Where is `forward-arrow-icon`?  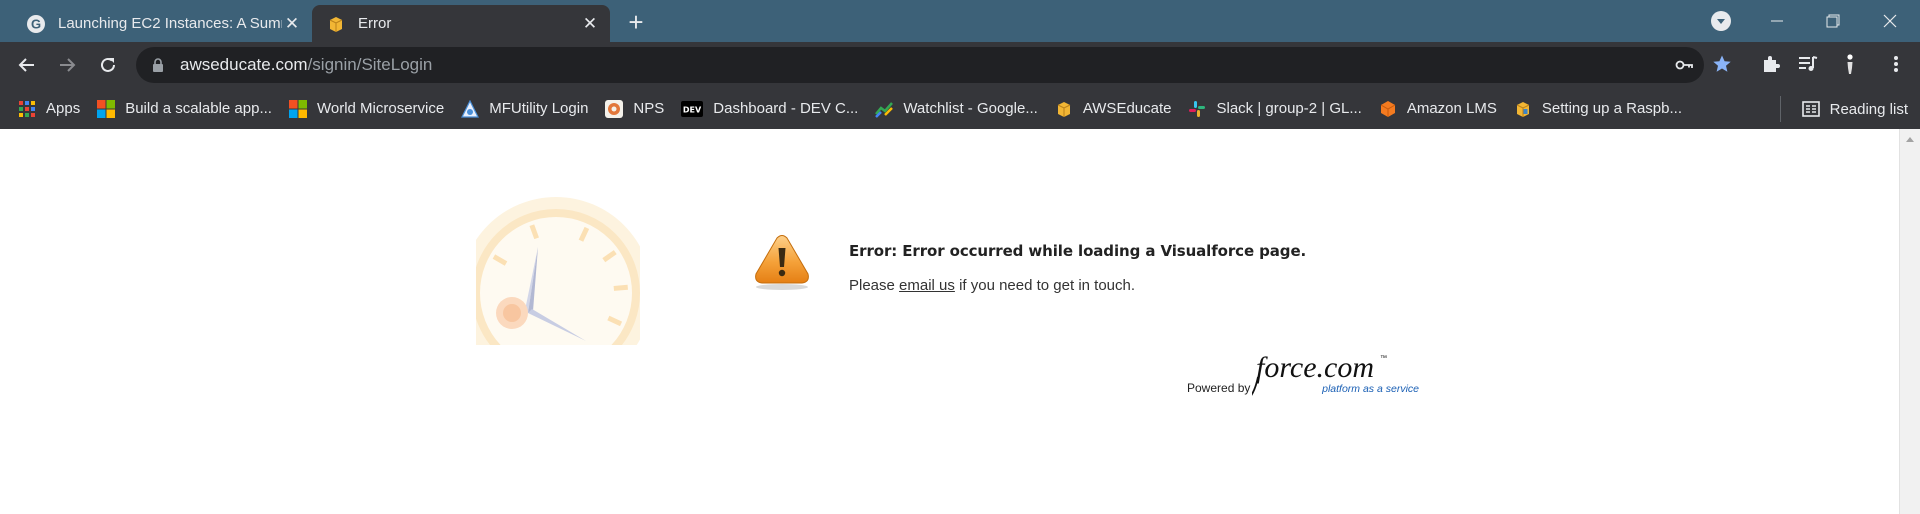 forward-arrow-icon is located at coordinates (68, 65).